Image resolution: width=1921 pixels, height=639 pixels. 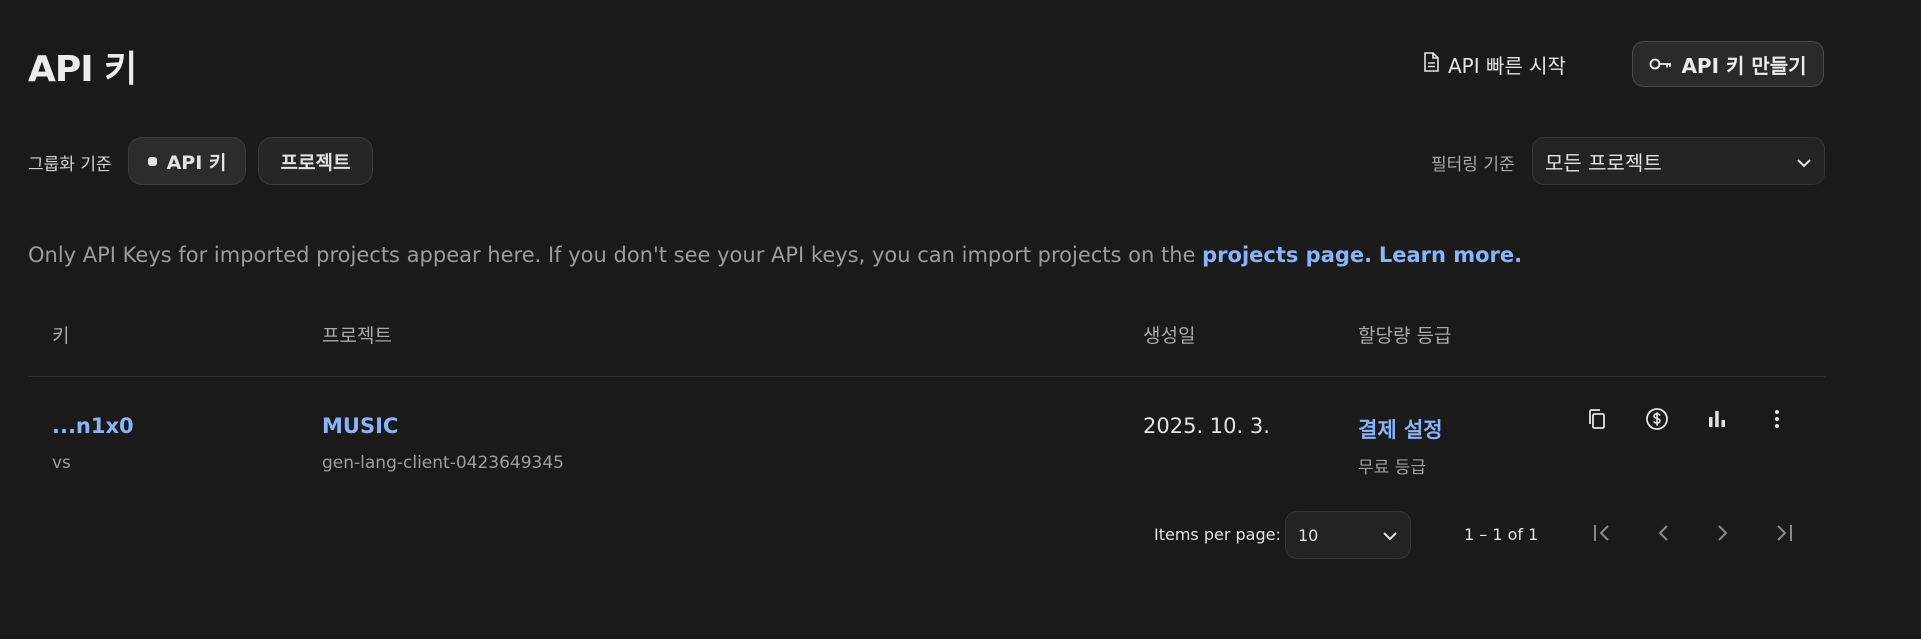 What do you see at coordinates (61, 463) in the screenshot?
I see `api-key-name: vs` at bounding box center [61, 463].